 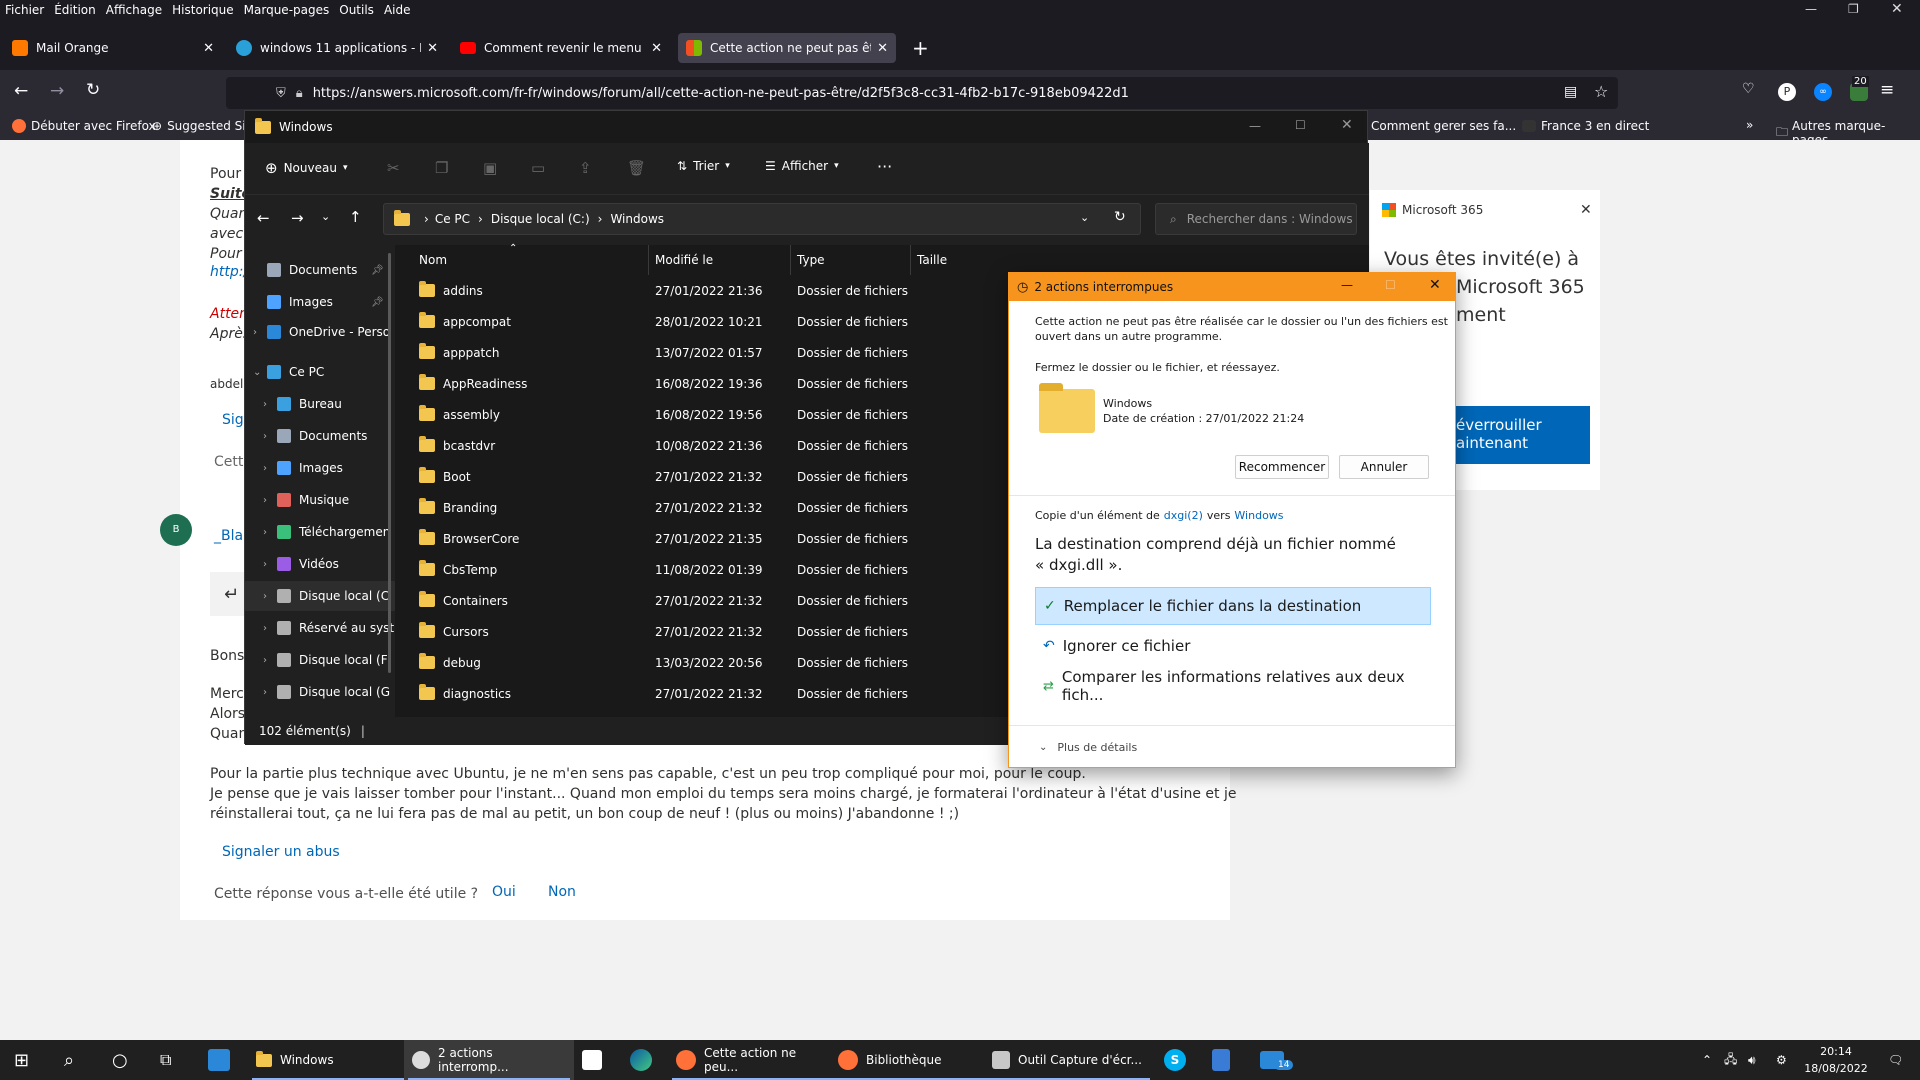 What do you see at coordinates (562, 892) in the screenshot?
I see `helpful-no-link: Non` at bounding box center [562, 892].